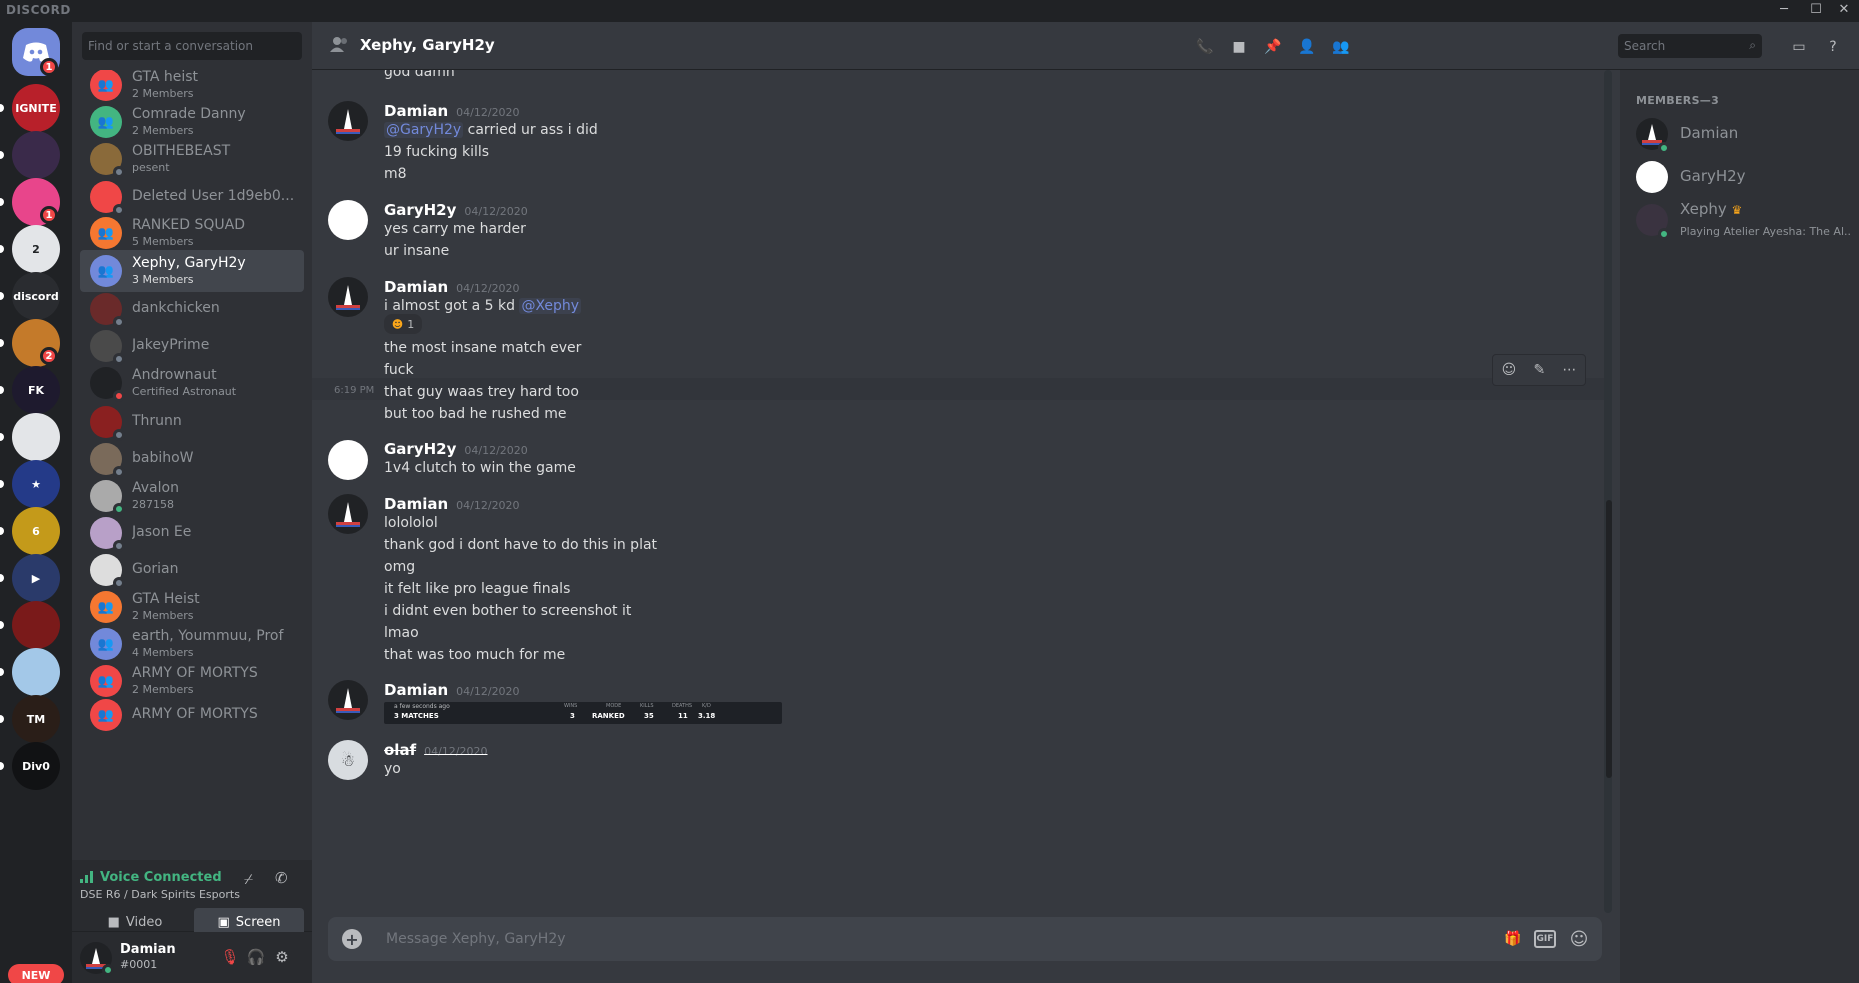  What do you see at coordinates (1799, 47) in the screenshot?
I see `inbox-icon: ▭` at bounding box center [1799, 47].